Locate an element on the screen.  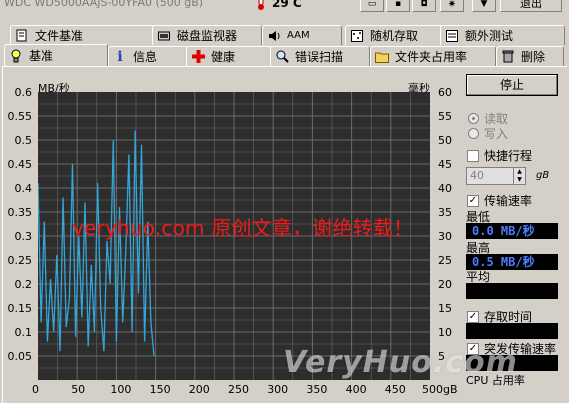
read-radio-dot is located at coordinates (473, 118).